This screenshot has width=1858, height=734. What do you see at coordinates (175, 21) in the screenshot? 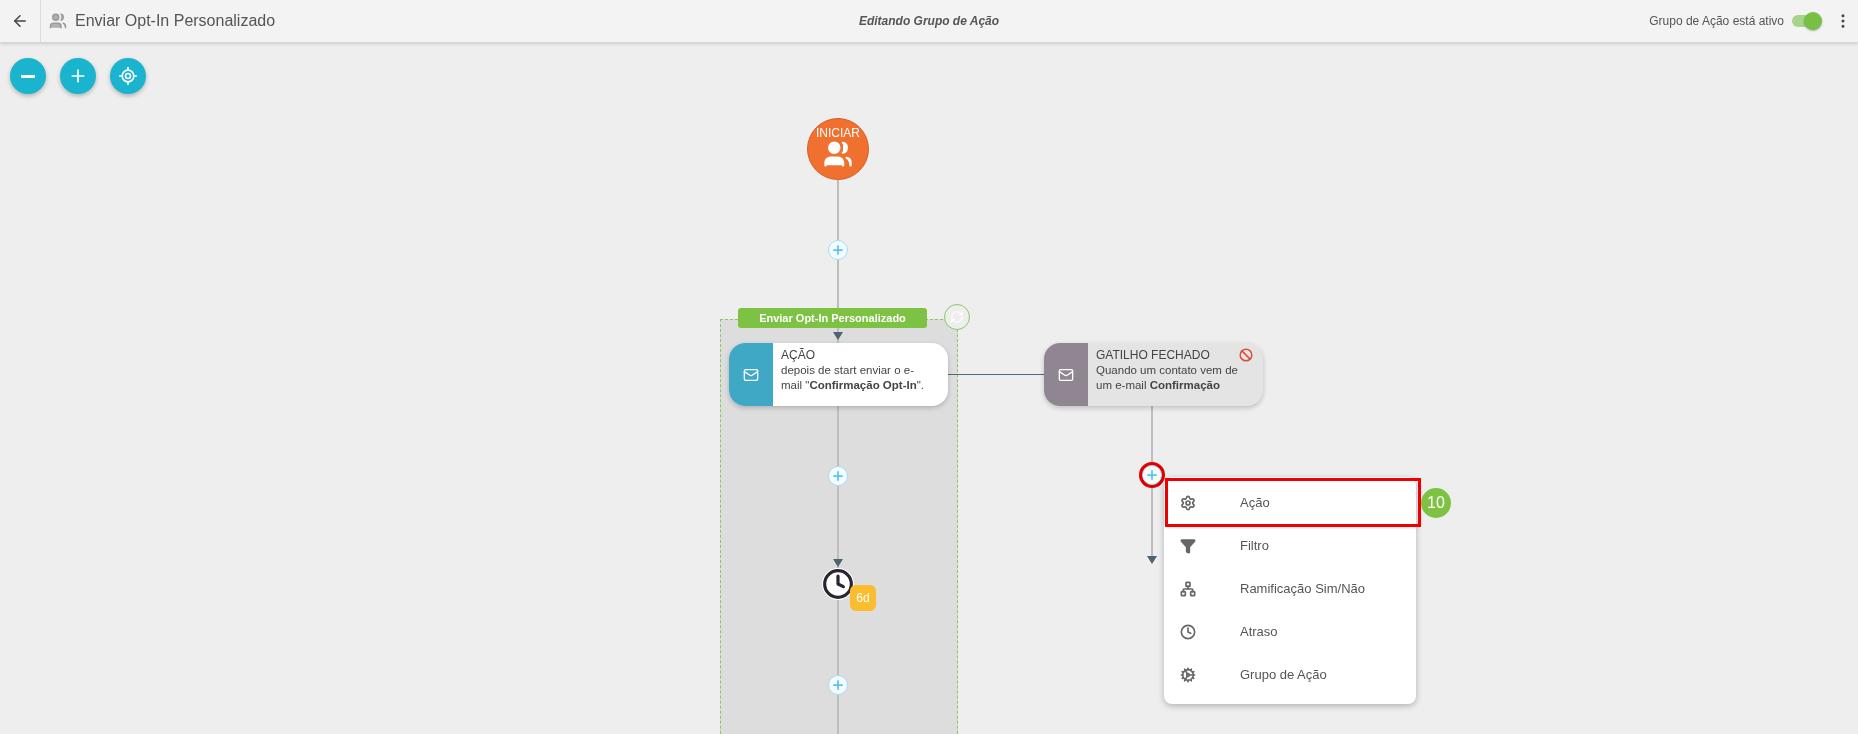
I see `page-title: Enviar Opt-In Personalizado` at bounding box center [175, 21].